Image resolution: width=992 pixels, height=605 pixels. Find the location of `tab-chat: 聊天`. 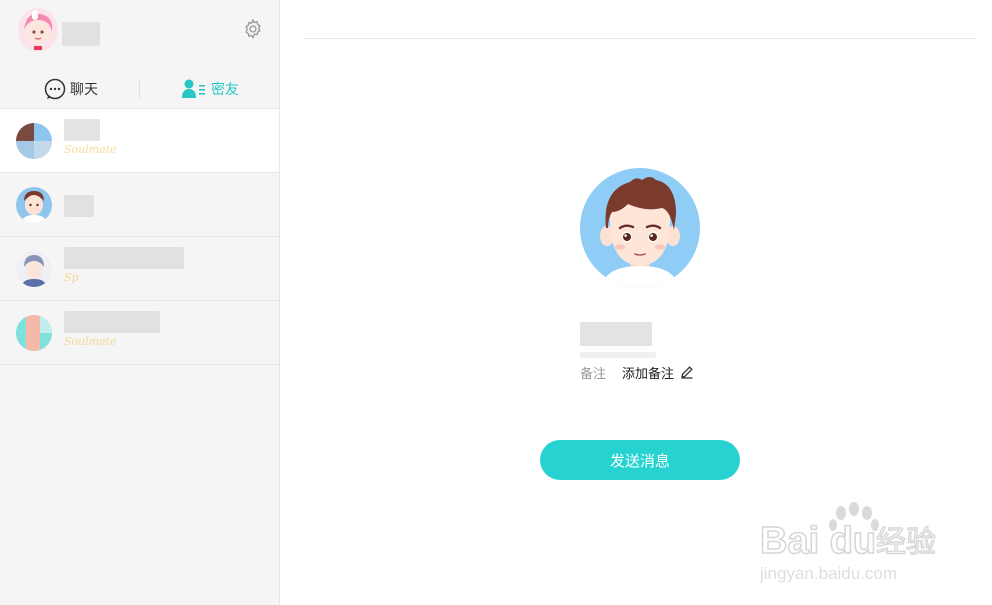

tab-chat: 聊天 is located at coordinates (71, 89).